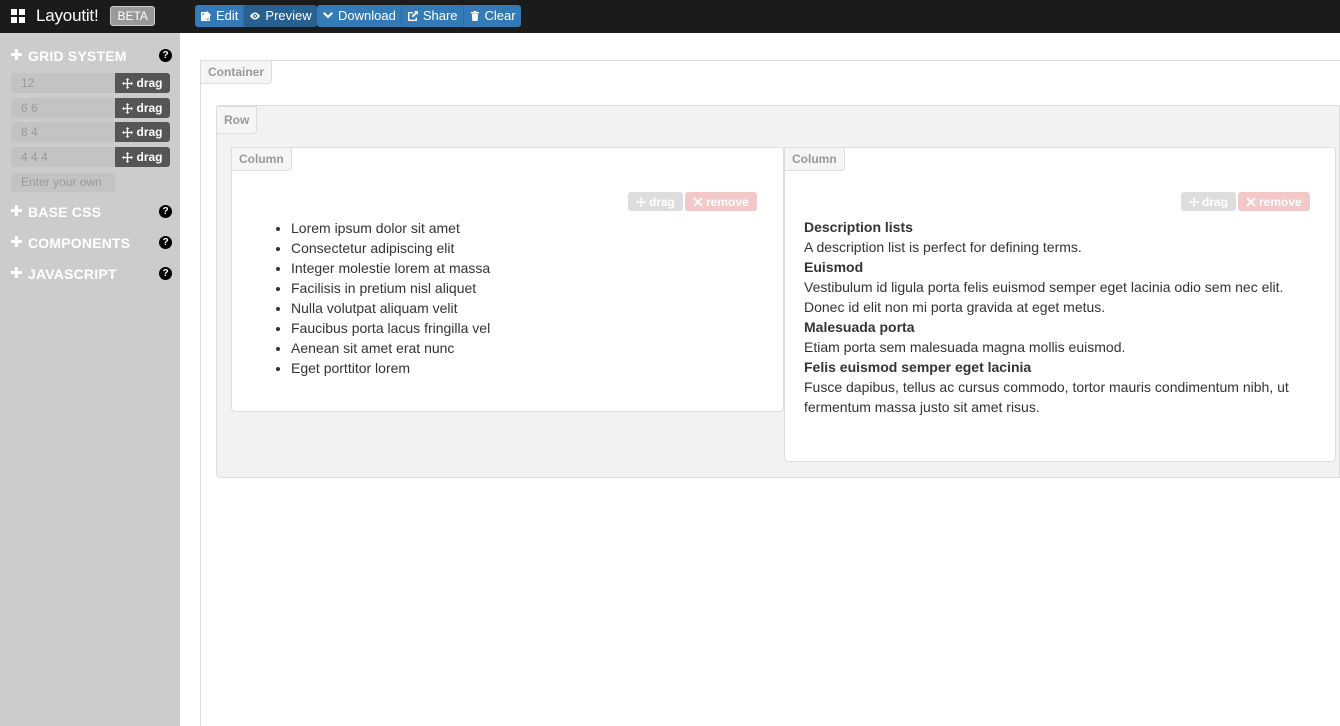  I want to click on dl-term: Malesuada porta, so click(859, 327).